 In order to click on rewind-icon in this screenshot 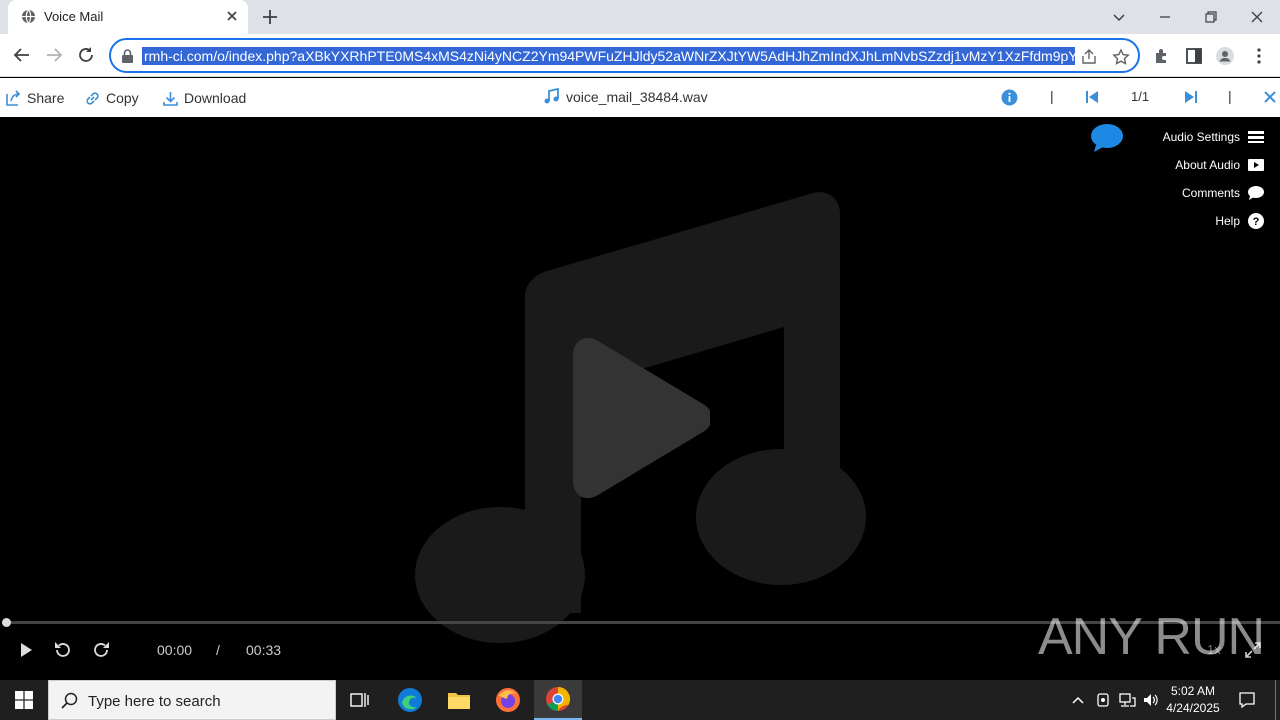, I will do `click(62, 650)`.